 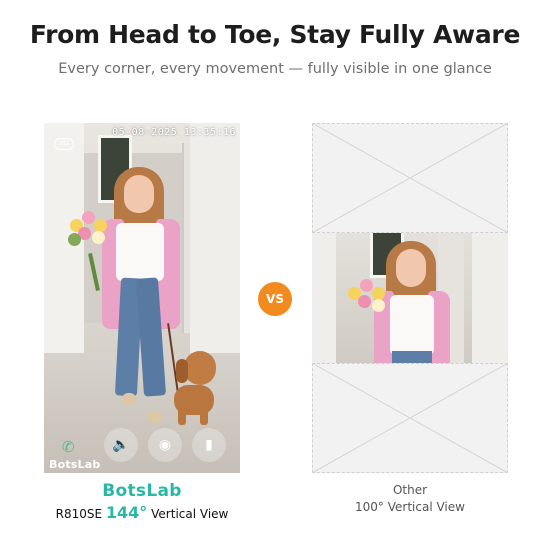 What do you see at coordinates (155, 417) in the screenshot?
I see `woman-shoe-right` at bounding box center [155, 417].